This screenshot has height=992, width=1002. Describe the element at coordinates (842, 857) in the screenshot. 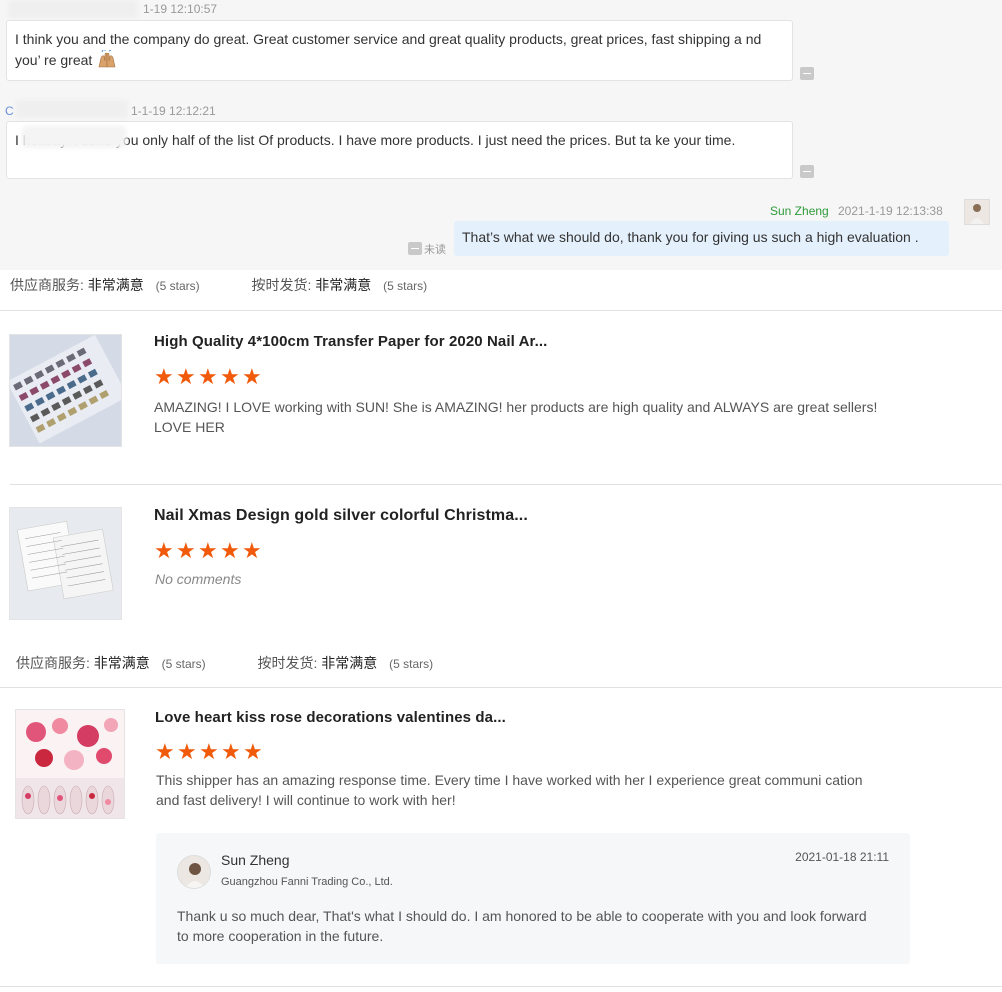

I see `reply-date: 2021-01-18 21:11` at that location.